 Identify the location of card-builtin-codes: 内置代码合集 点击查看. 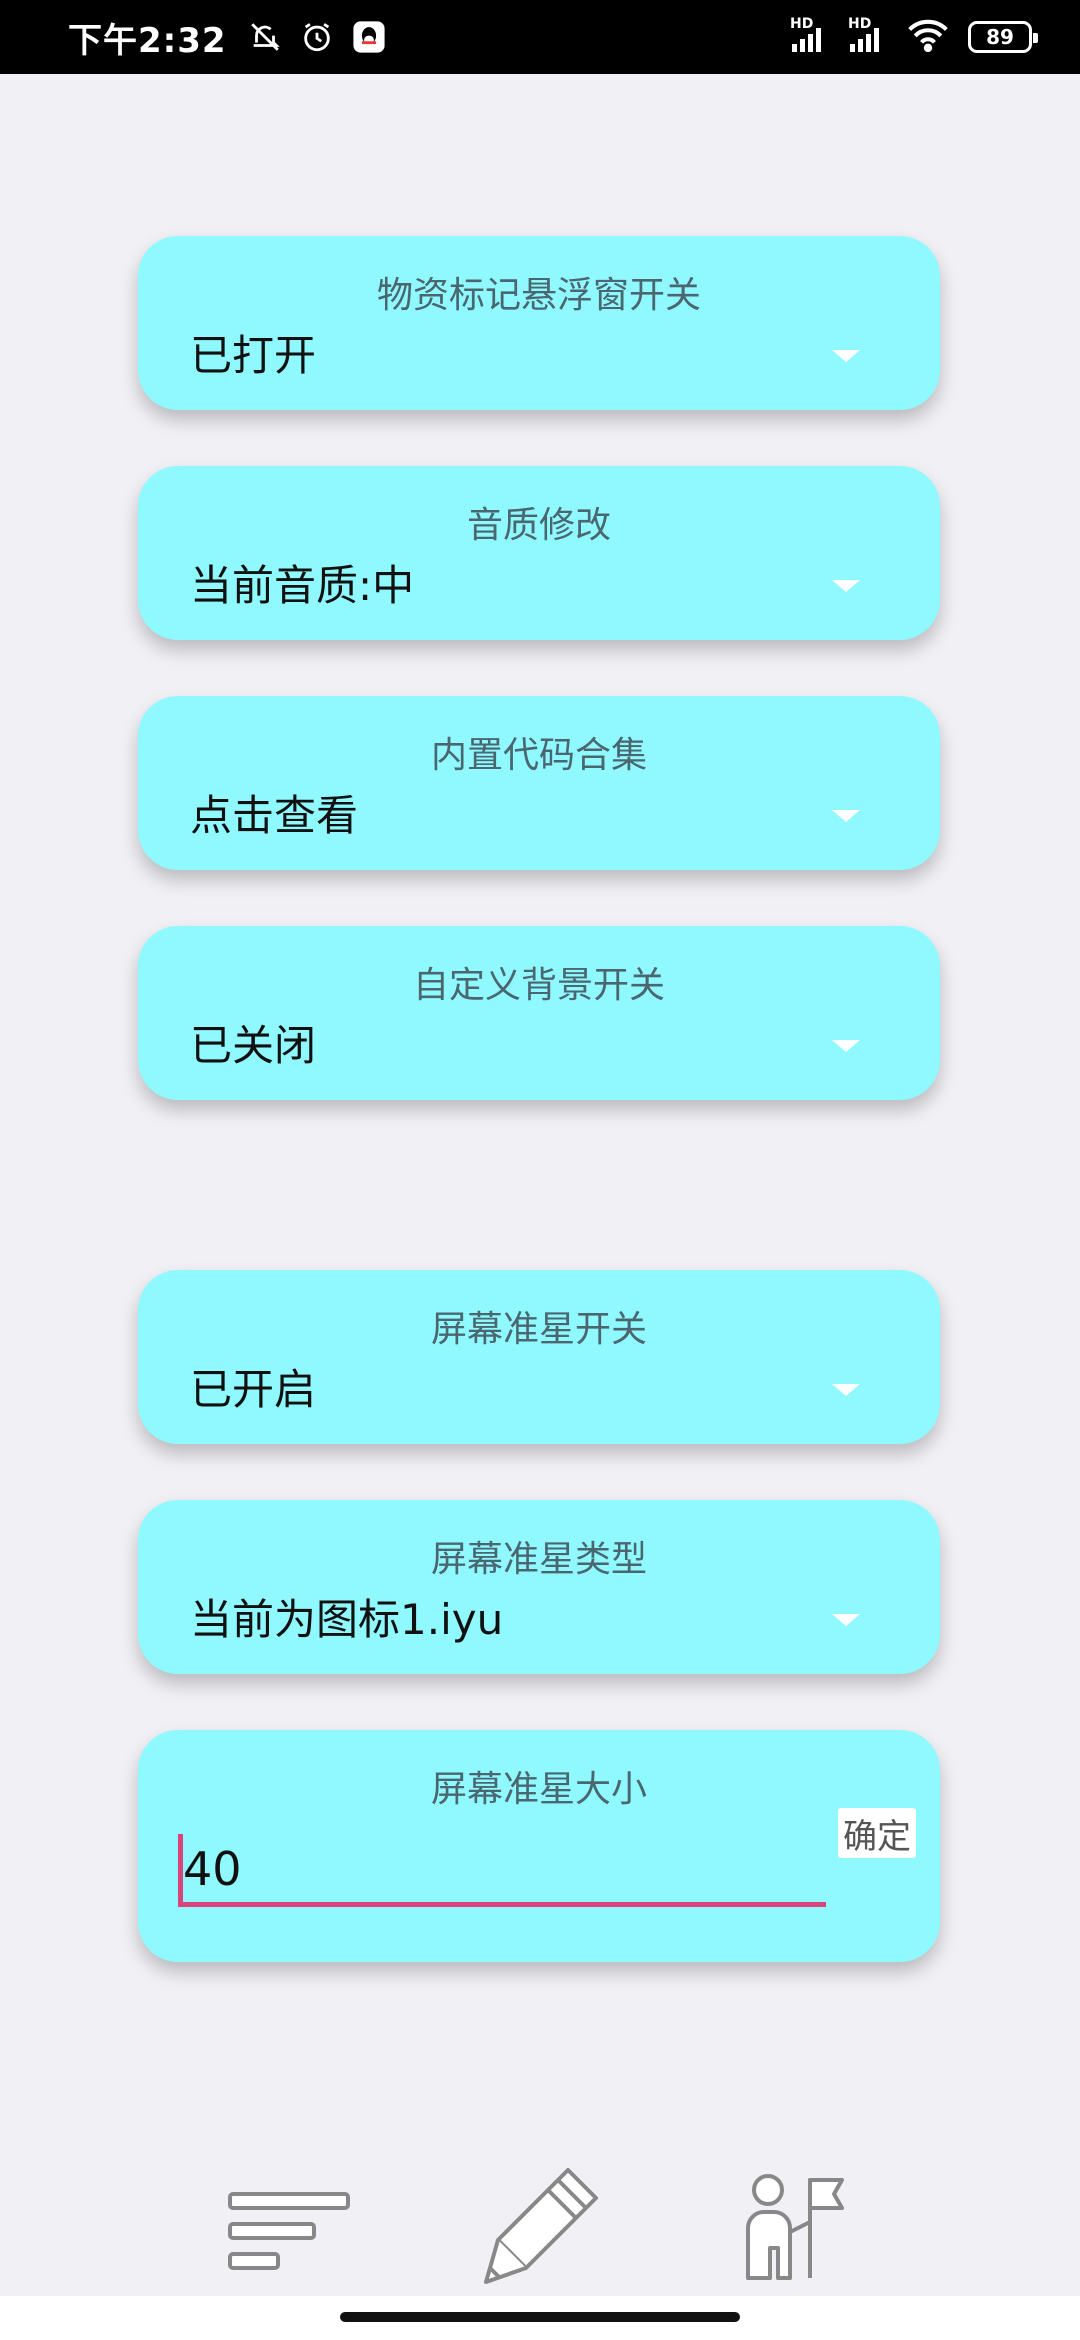
(539, 783).